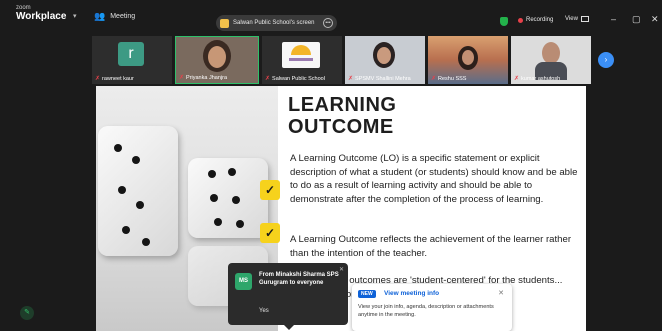  What do you see at coordinates (228, 198) in the screenshot?
I see `die-right` at bounding box center [228, 198].